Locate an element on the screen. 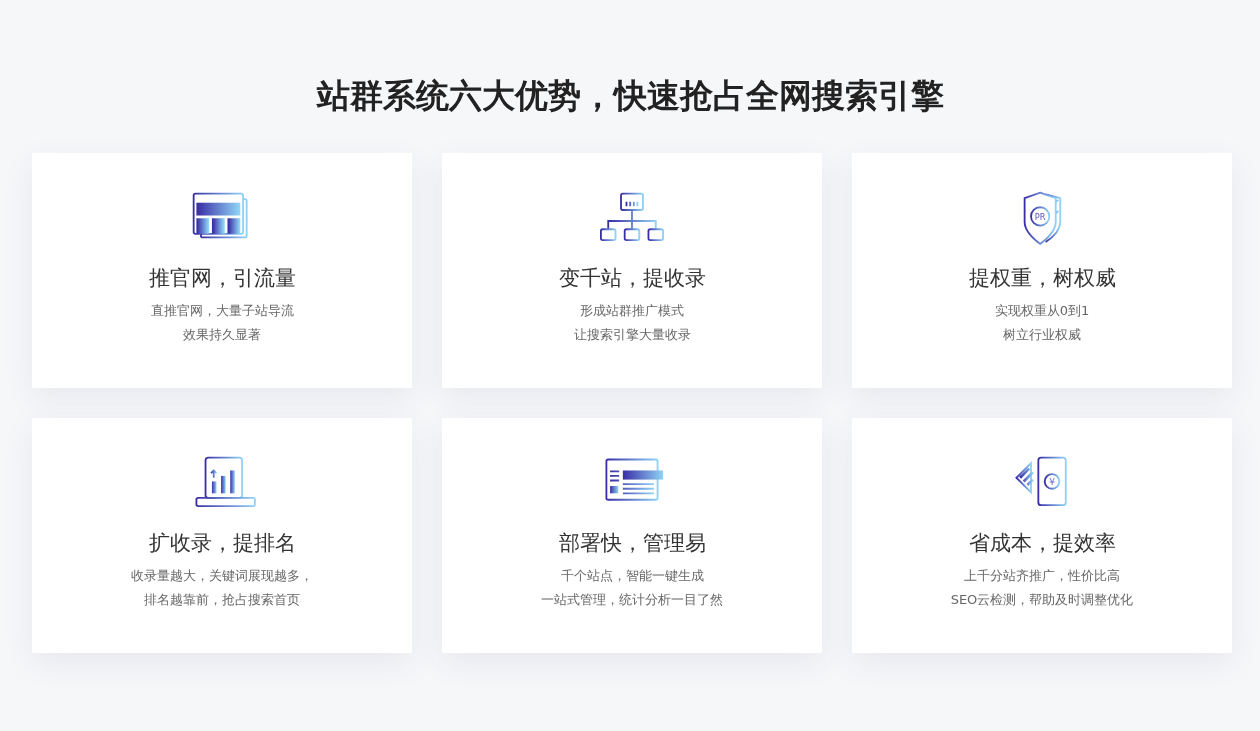 The height and width of the screenshot is (731, 1260). card-description: SEO云检测，帮助及时调整优化 is located at coordinates (1042, 600).